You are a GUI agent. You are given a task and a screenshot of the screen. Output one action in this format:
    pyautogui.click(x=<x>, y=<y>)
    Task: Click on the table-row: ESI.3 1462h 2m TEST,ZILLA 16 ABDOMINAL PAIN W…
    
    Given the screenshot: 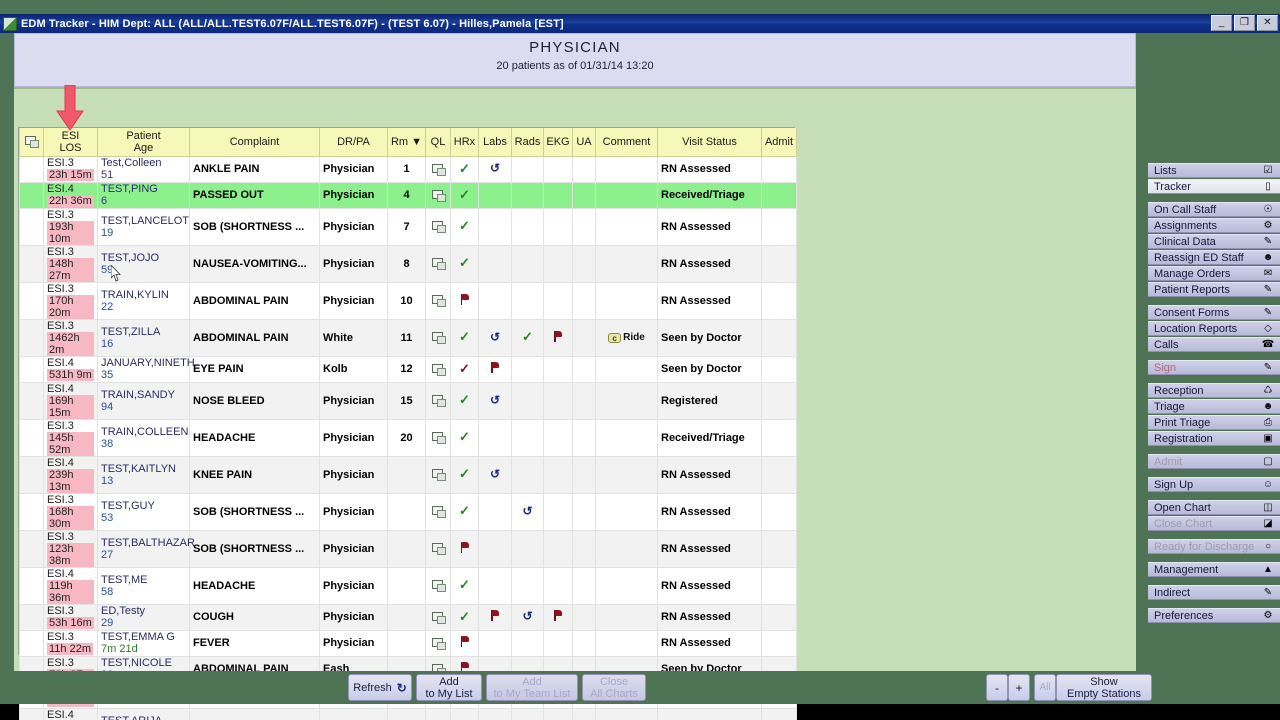 What is the action you would take?
    pyautogui.click(x=408, y=337)
    